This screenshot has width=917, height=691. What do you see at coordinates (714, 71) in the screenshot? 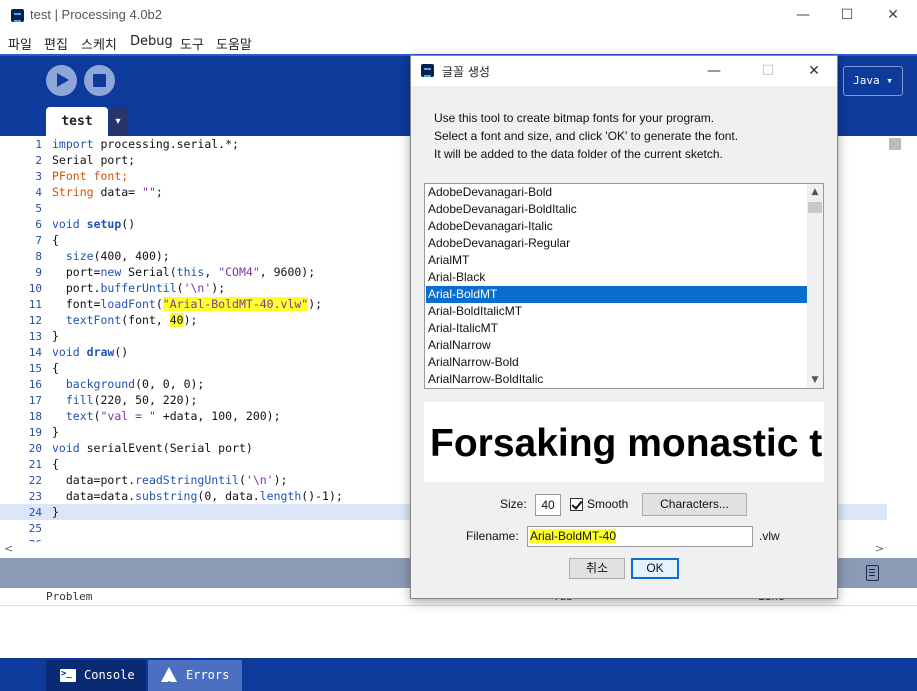
I see `dialog-minimize-button: —` at bounding box center [714, 71].